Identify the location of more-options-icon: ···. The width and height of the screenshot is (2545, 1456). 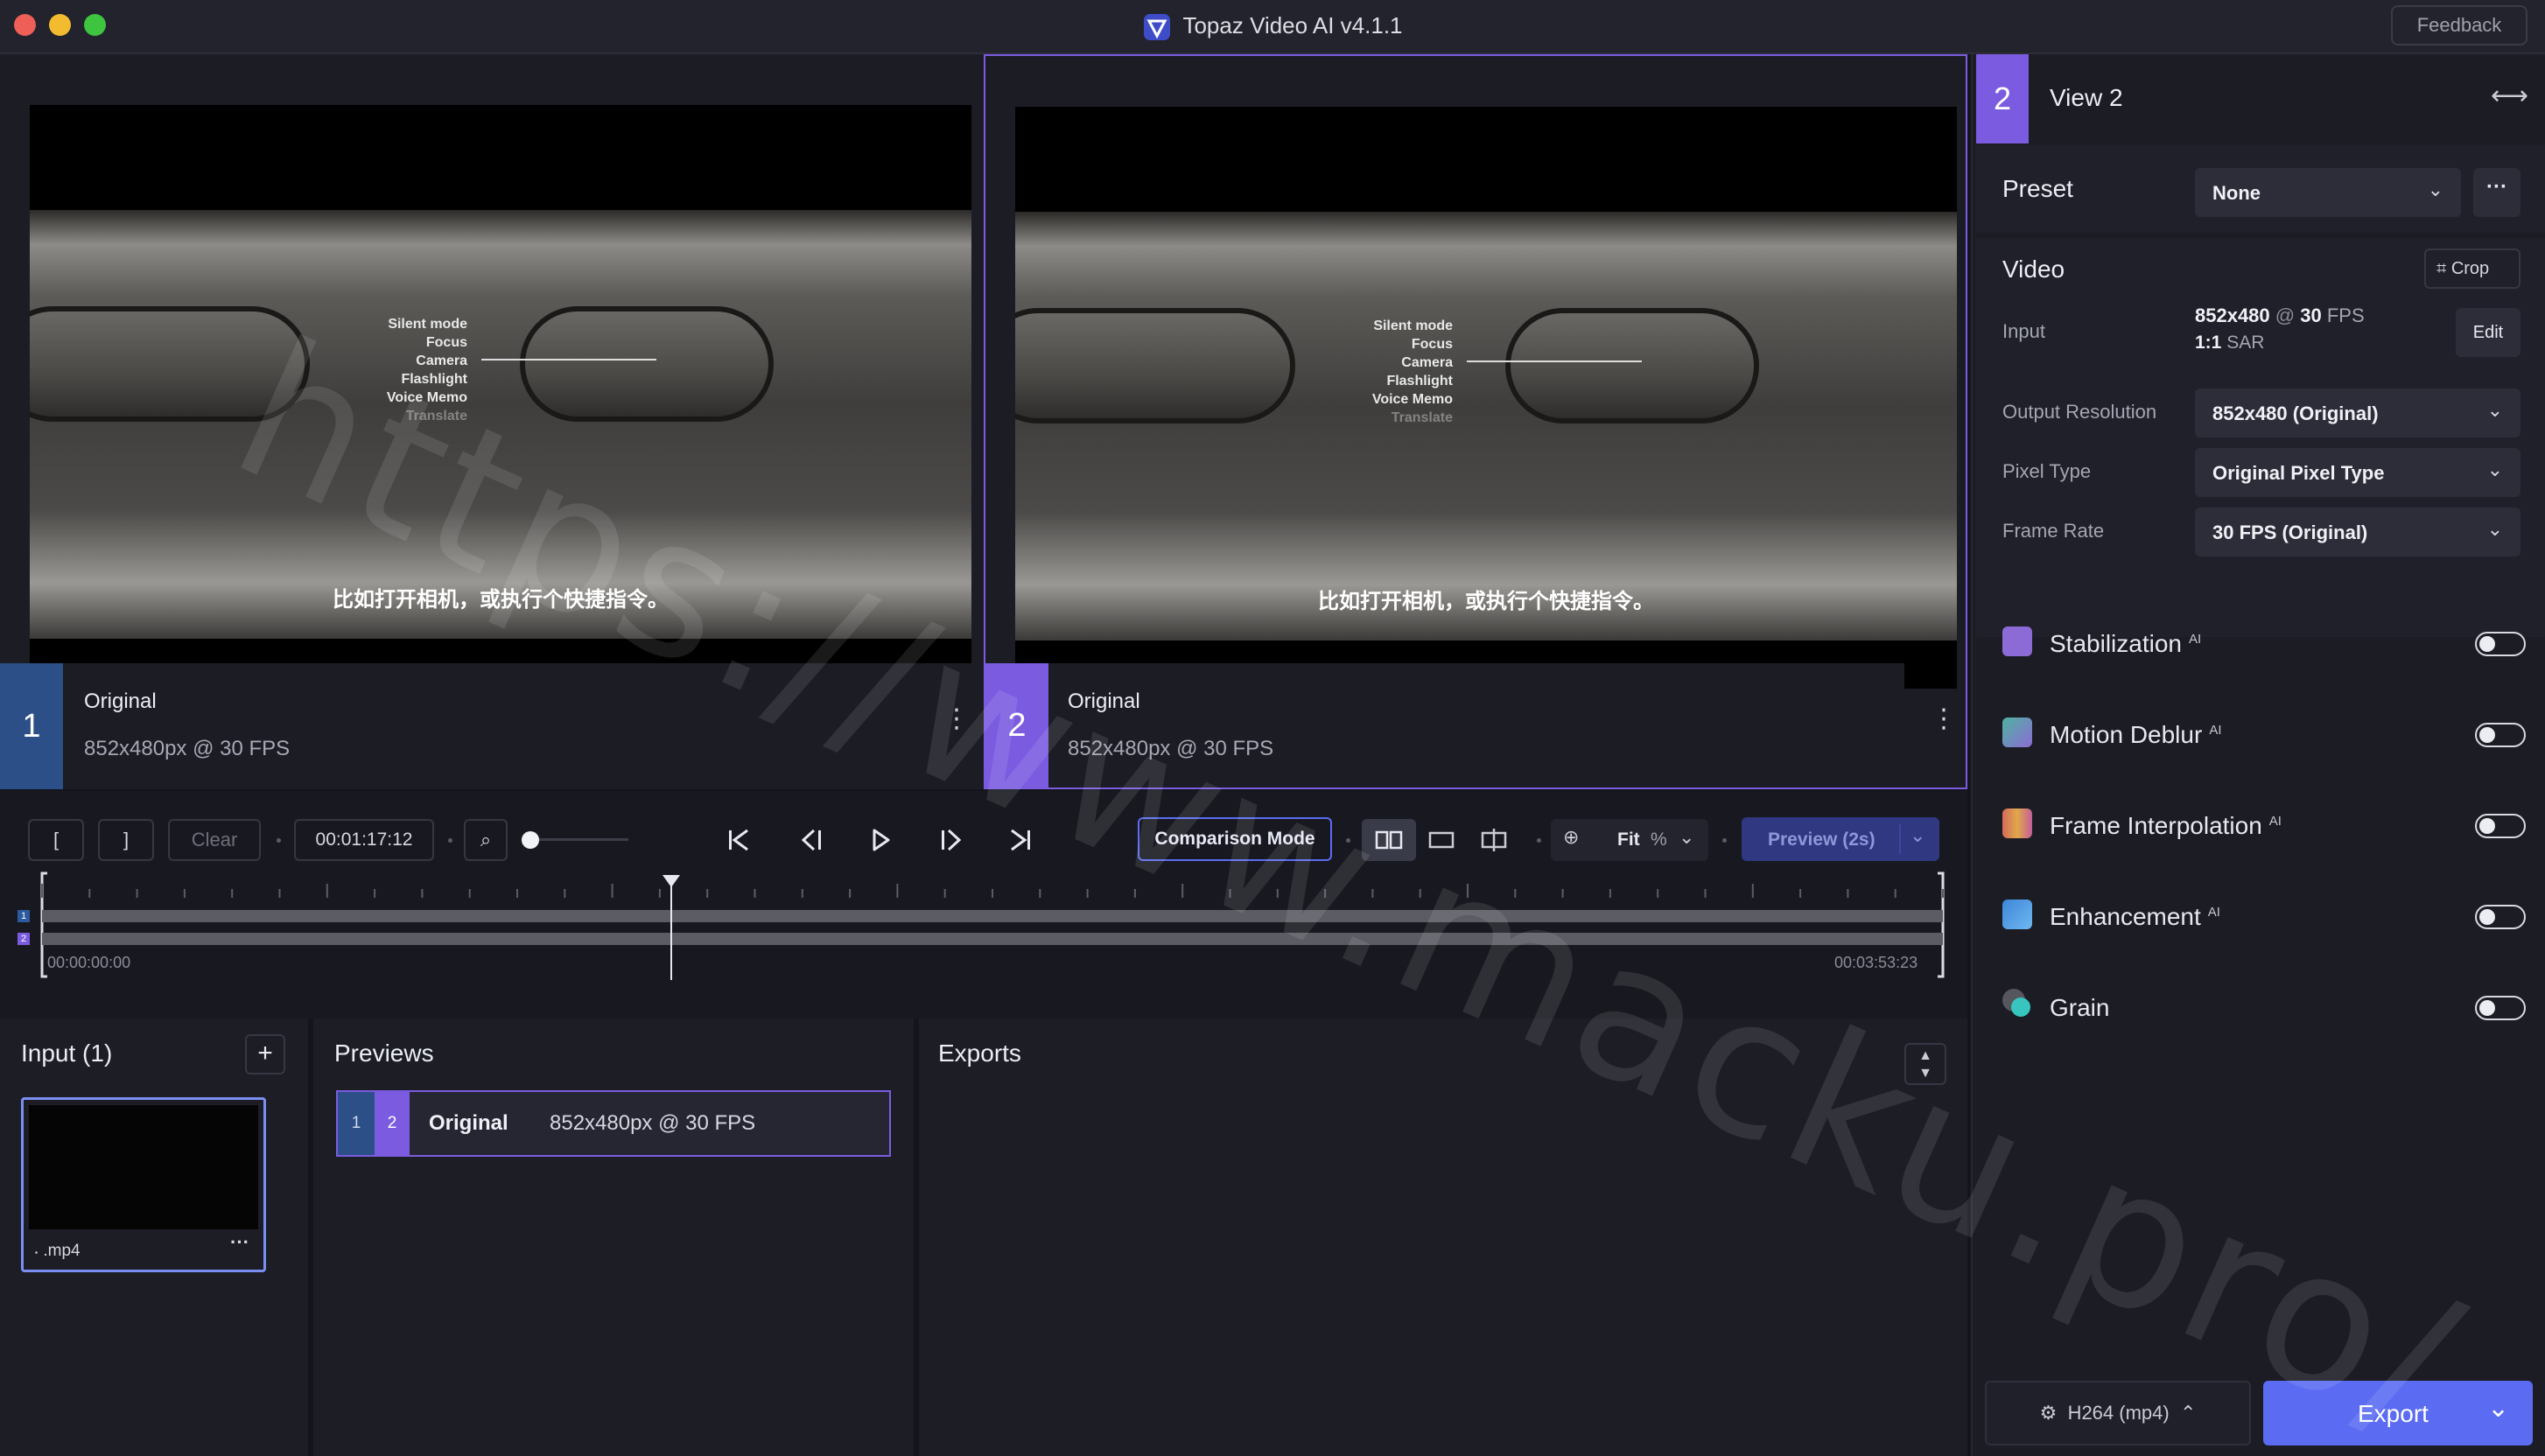
(239, 1242).